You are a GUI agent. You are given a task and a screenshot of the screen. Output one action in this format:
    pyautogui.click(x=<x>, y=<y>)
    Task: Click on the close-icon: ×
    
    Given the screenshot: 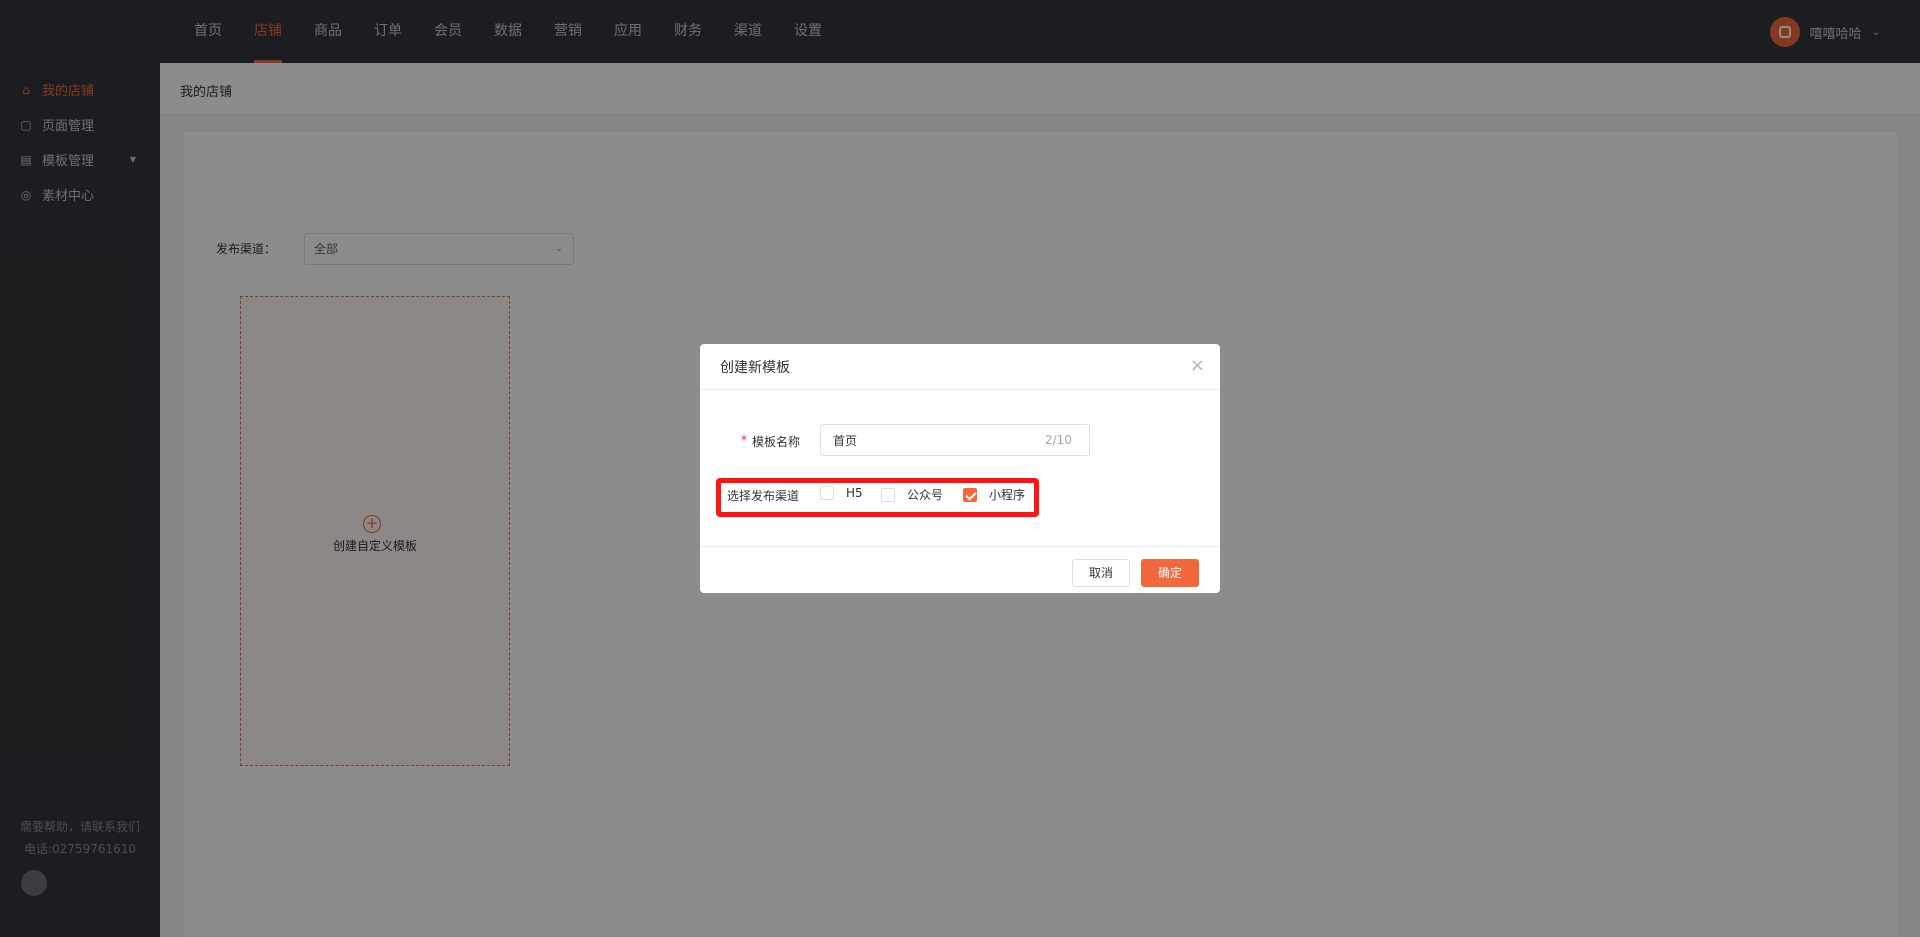 What is the action you would take?
    pyautogui.click(x=1197, y=365)
    